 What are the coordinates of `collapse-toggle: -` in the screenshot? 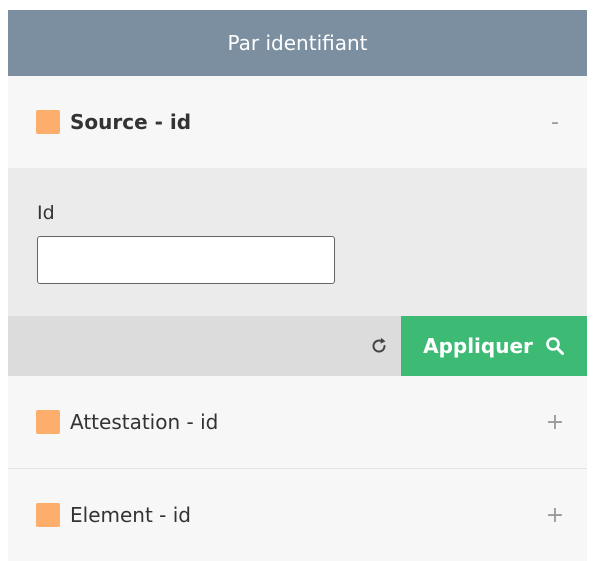 It's located at (555, 122).